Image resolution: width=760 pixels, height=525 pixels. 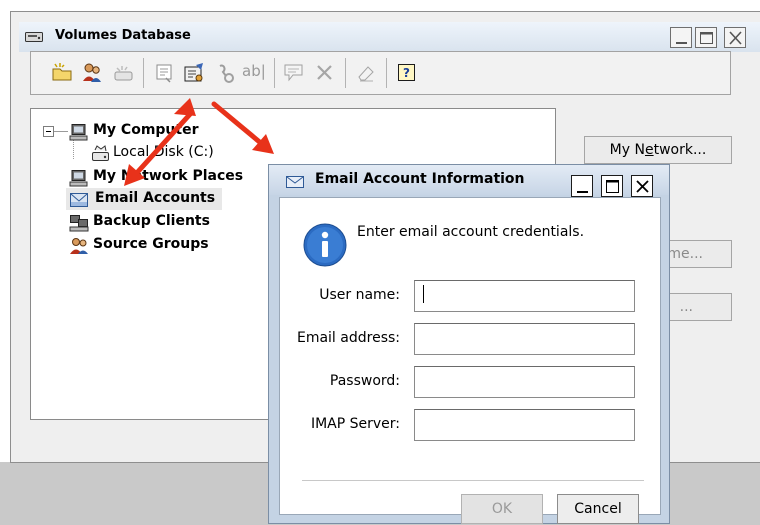 What do you see at coordinates (582, 186) in the screenshot?
I see `dialog-minimize-button` at bounding box center [582, 186].